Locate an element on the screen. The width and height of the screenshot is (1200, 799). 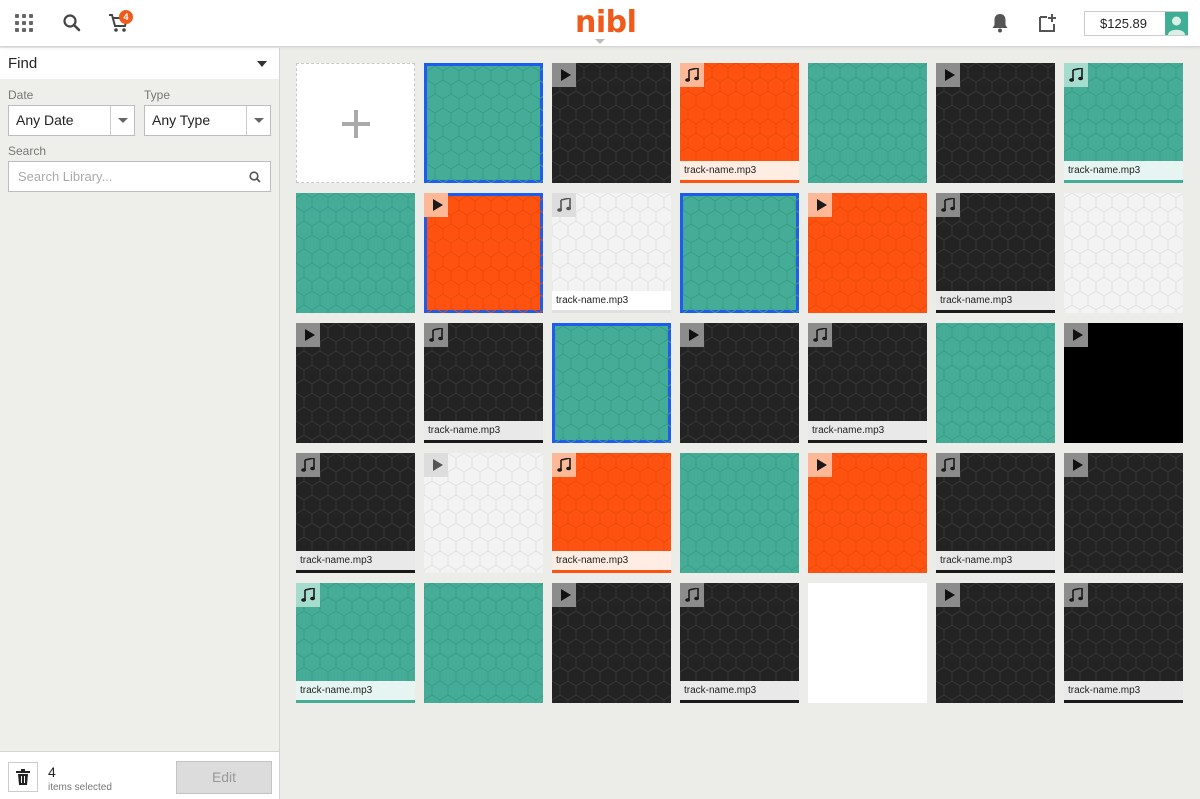
date-filter-select: Any Date is located at coordinates (71, 120).